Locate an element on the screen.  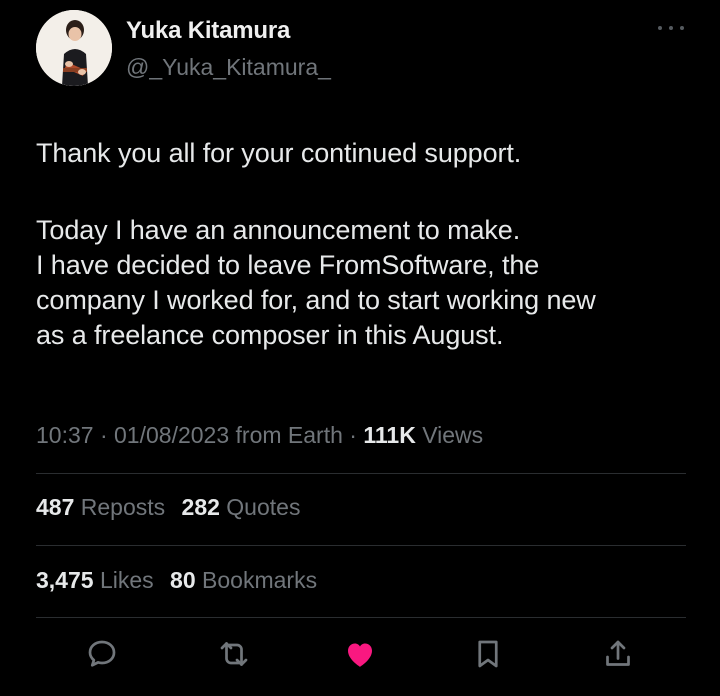
reply-icon is located at coordinates (102, 654).